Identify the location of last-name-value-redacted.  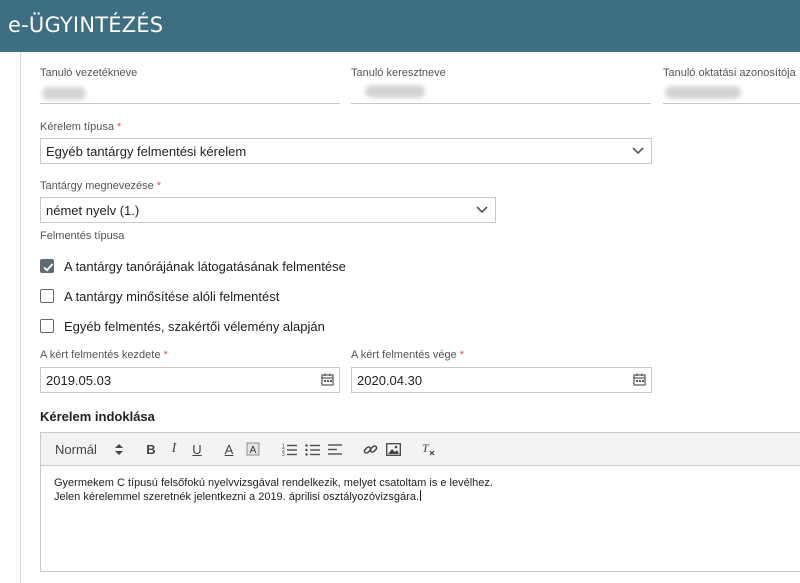
(64, 93).